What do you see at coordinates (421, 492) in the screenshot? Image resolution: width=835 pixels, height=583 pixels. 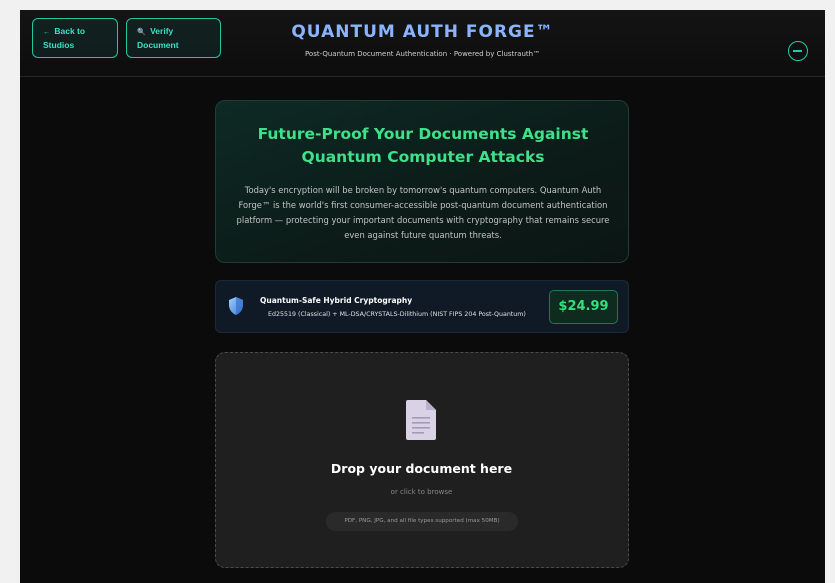 I see `browse-hint: or click to browse` at bounding box center [421, 492].